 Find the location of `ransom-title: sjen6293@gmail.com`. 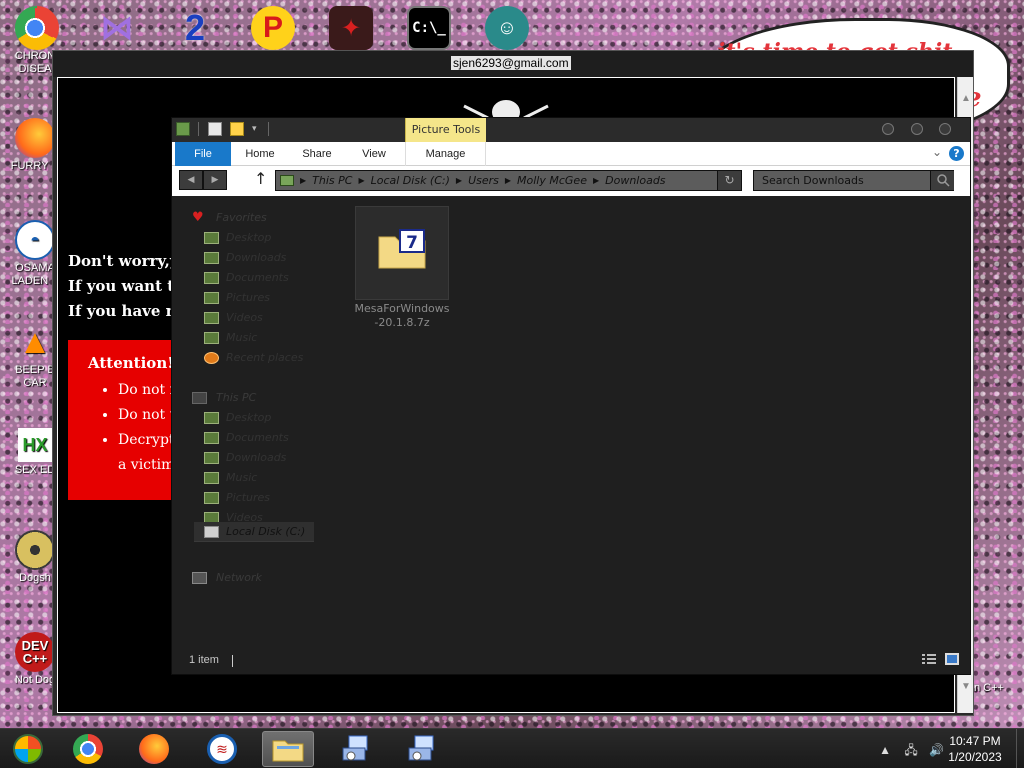

ransom-title: sjen6293@gmail.com is located at coordinates (511, 63).